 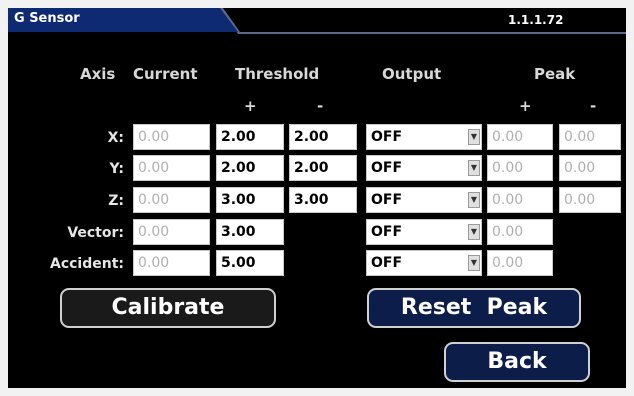 What do you see at coordinates (86, 264) in the screenshot?
I see `row-label-accident: Accident:` at bounding box center [86, 264].